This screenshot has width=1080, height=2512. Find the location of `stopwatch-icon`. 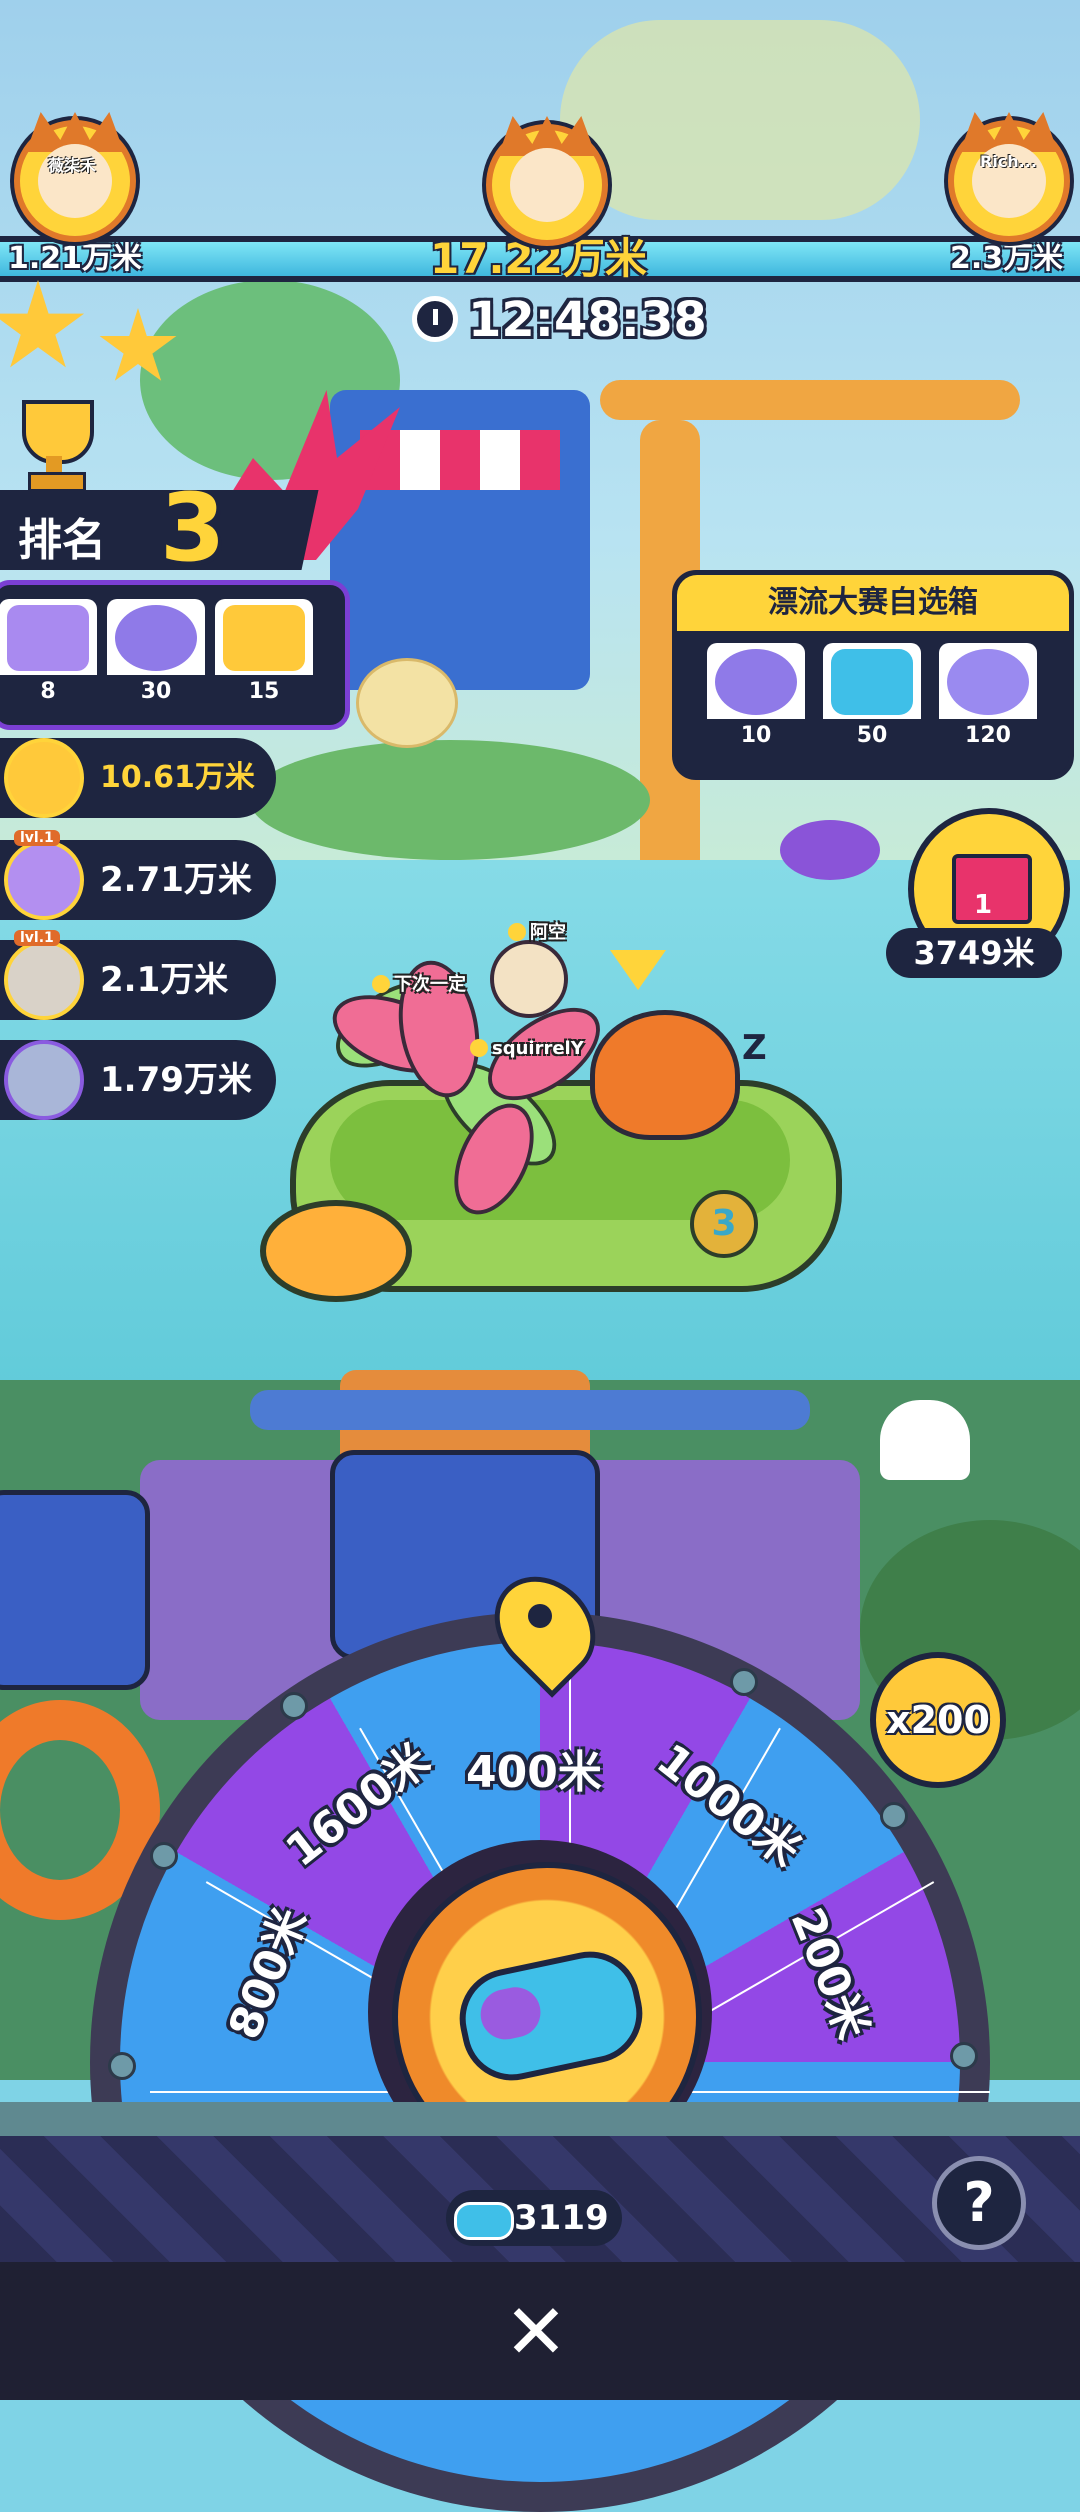

stopwatch-icon is located at coordinates (435, 319).